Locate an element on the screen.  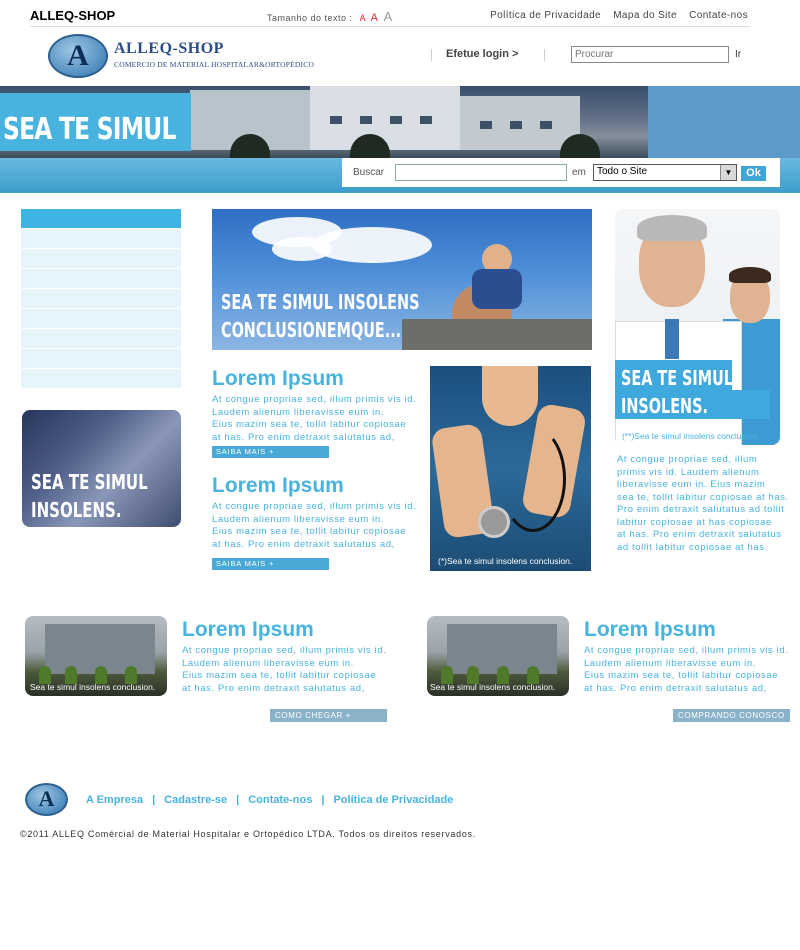
contact-link: Contate-nos is located at coordinates (718, 15).